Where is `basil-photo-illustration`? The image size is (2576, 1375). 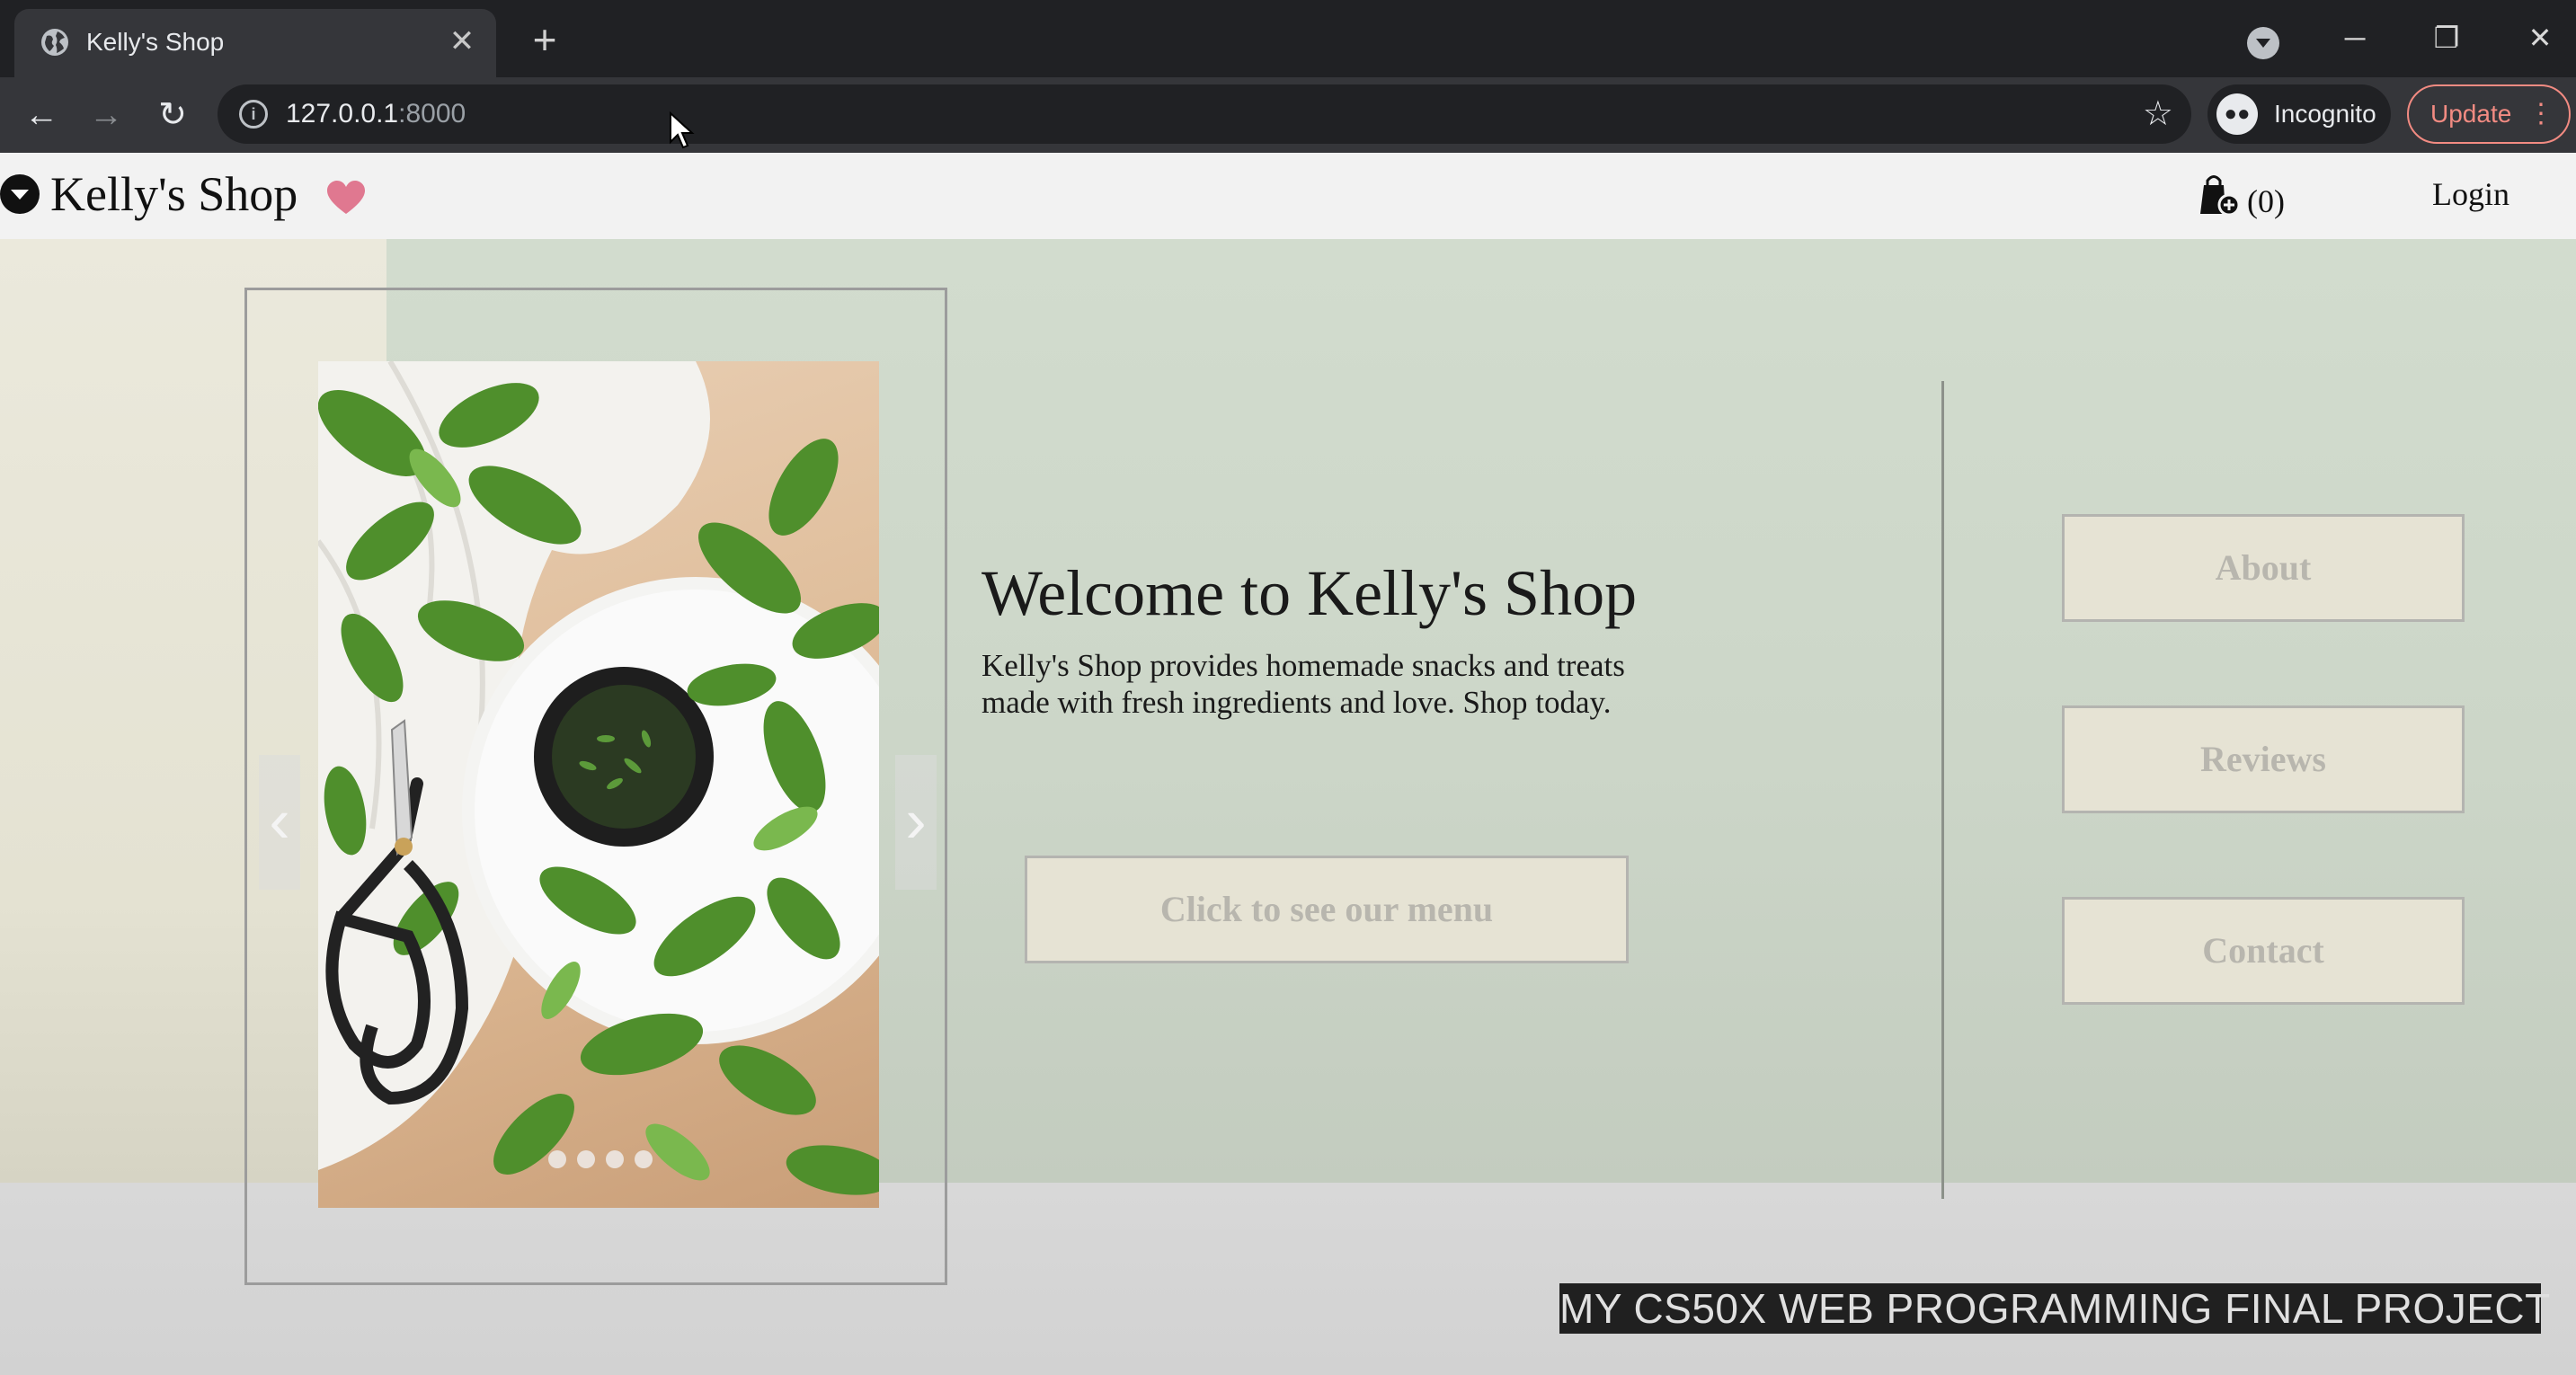 basil-photo-illustration is located at coordinates (598, 778).